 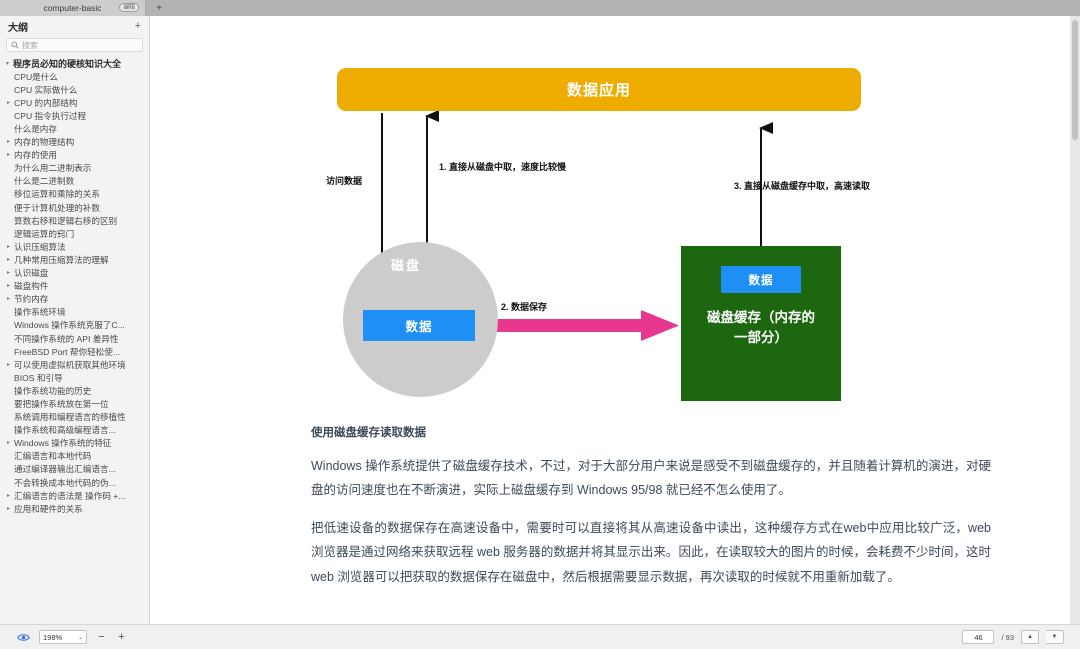 What do you see at coordinates (7, 64) in the screenshot?
I see `twisty-expanded-icon: ▾` at bounding box center [7, 64].